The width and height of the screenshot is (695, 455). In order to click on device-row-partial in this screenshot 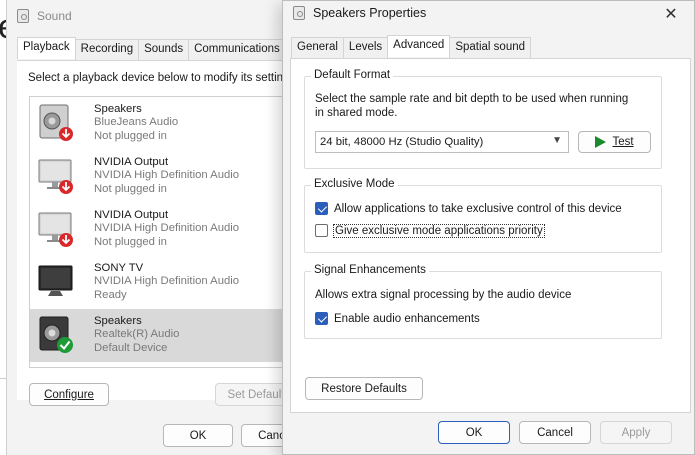, I will do `click(174, 364)`.